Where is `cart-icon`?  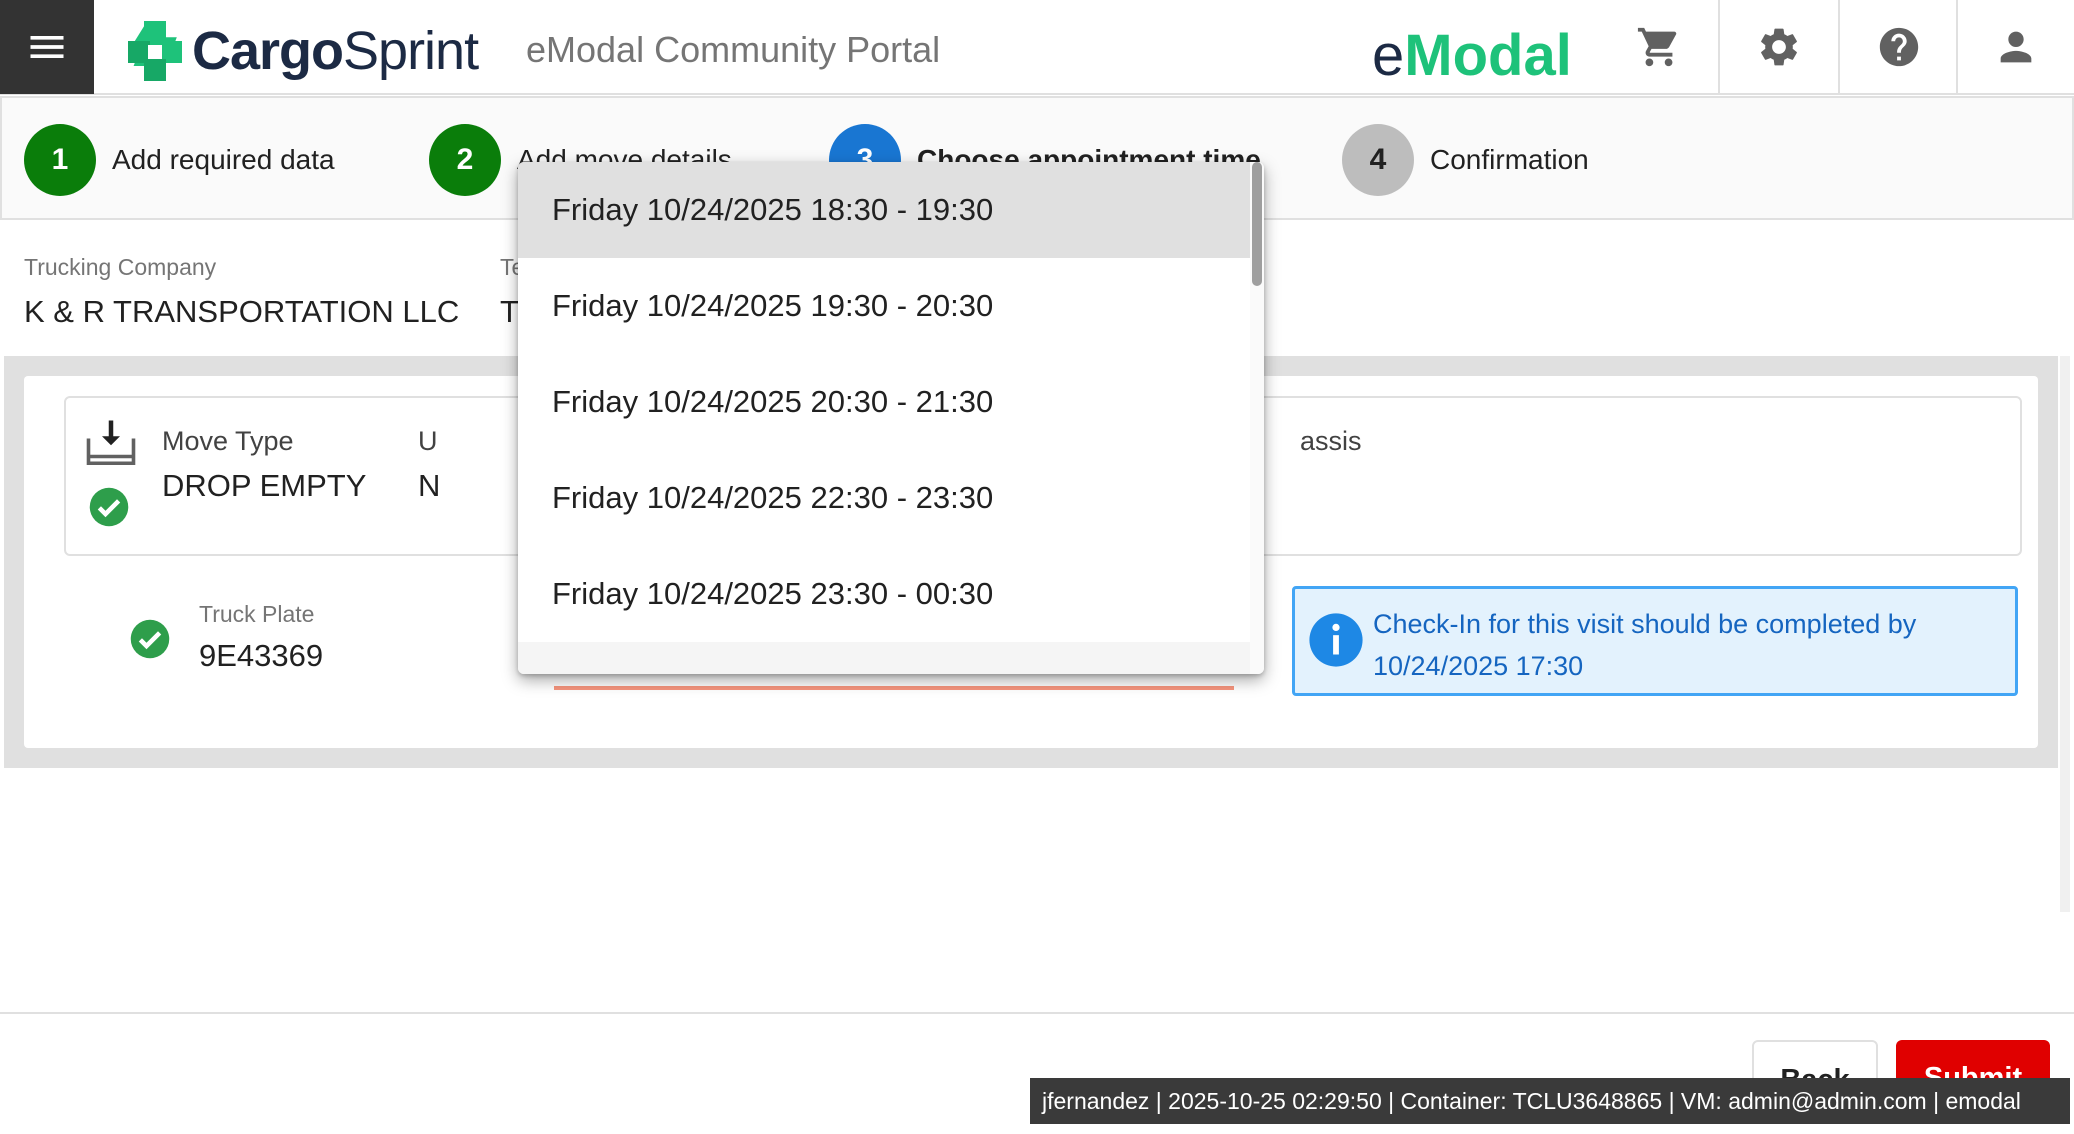 cart-icon is located at coordinates (1657, 47).